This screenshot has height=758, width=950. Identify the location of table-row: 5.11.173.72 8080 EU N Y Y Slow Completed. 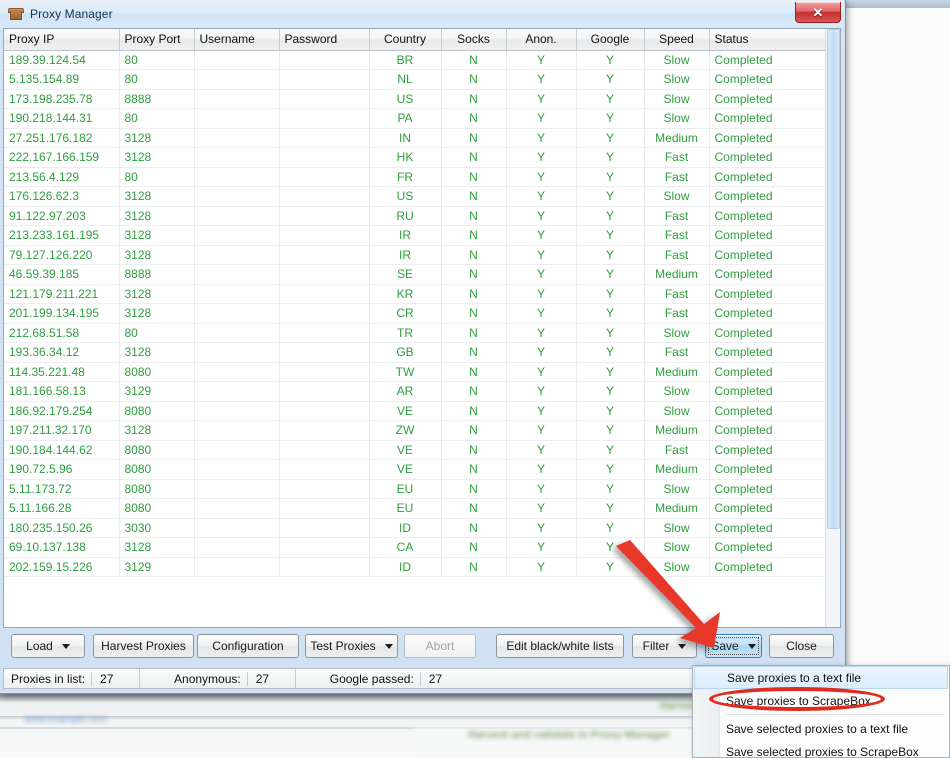
(416, 489).